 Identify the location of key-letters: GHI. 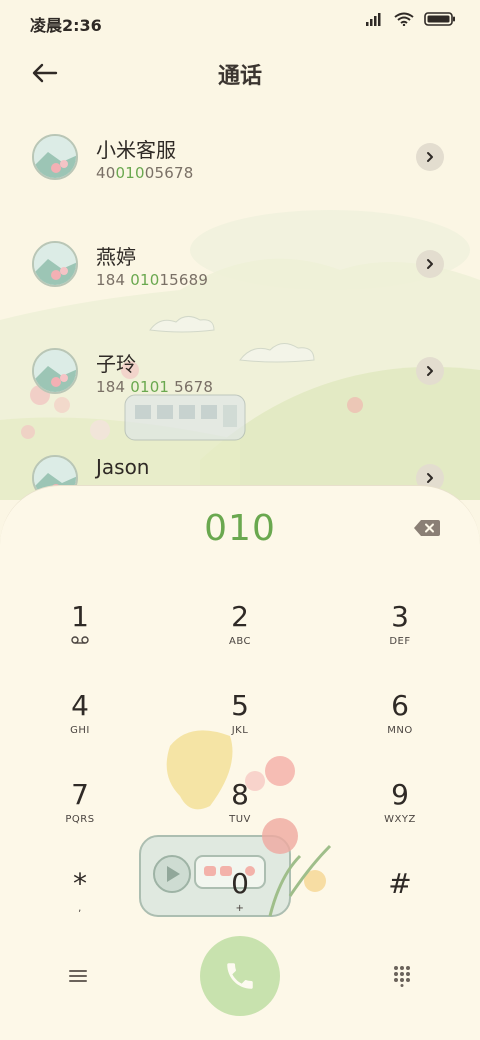
(80, 730).